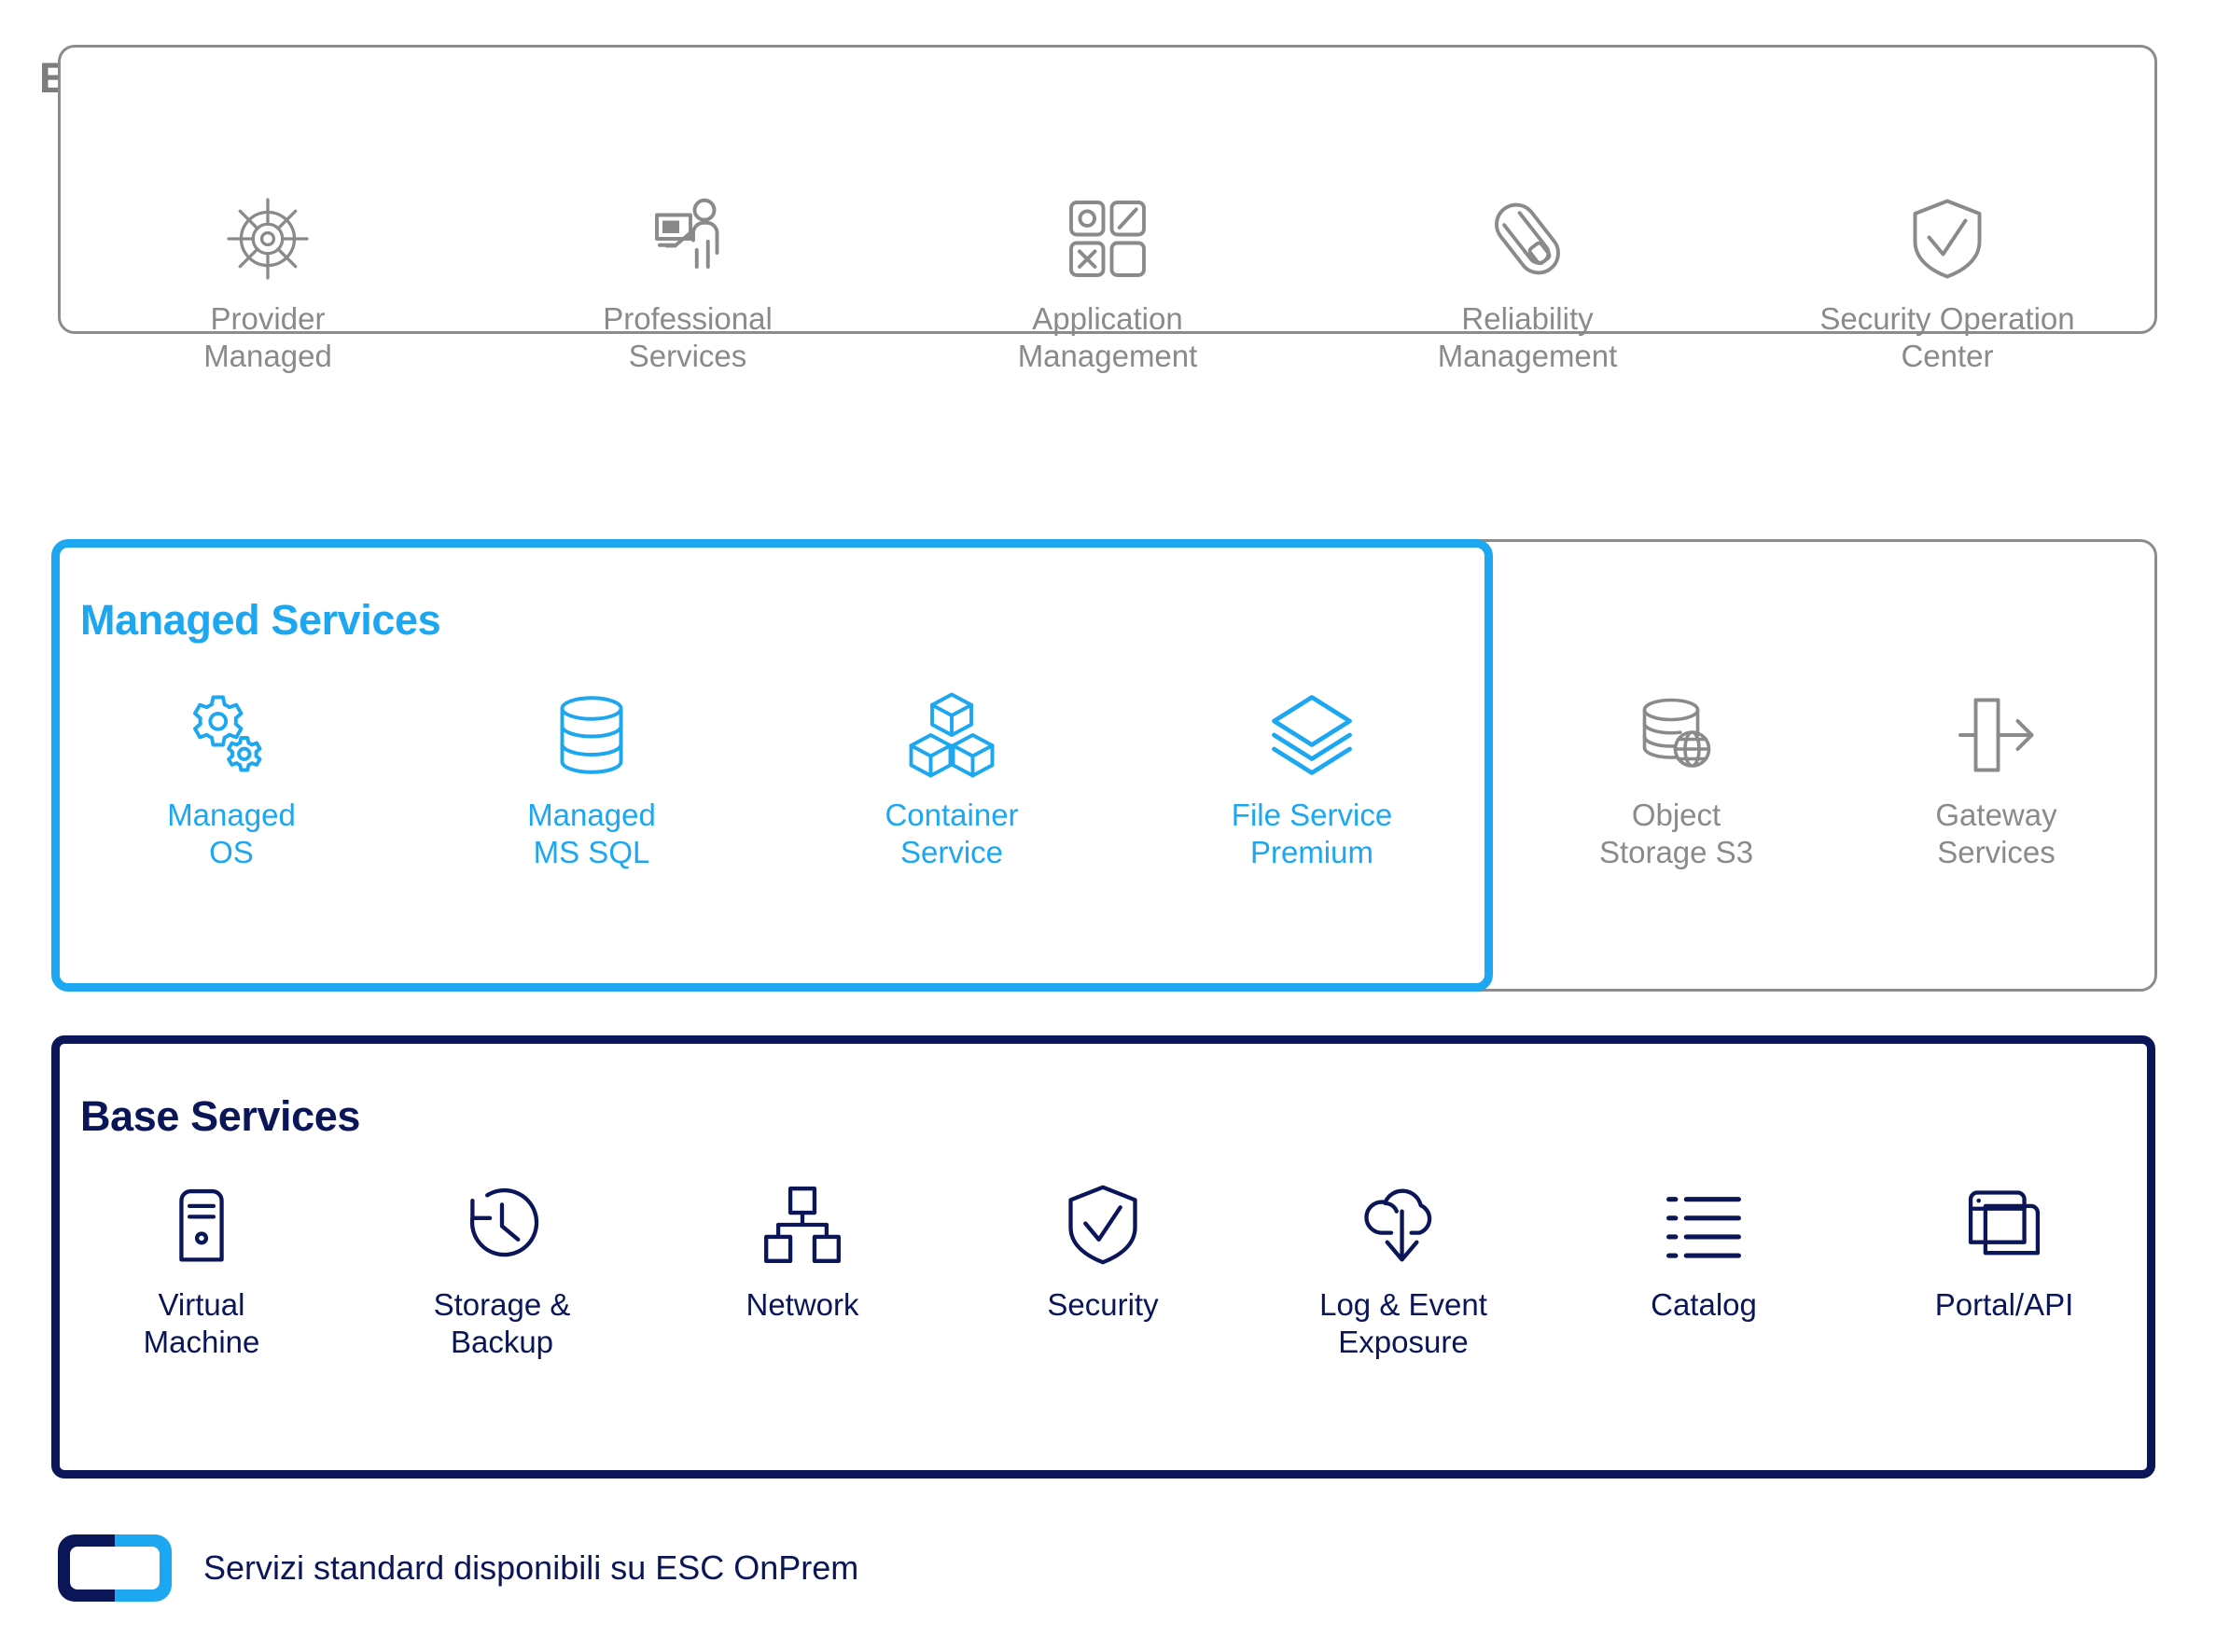 This screenshot has height=1652, width=2216. I want to click on item-portal-api: Portal/API, so click(2004, 1252).